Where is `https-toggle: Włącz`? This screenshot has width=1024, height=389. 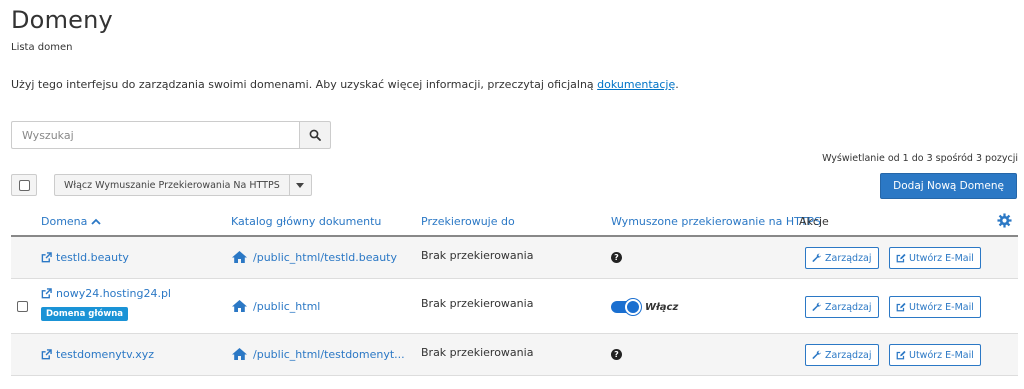 https-toggle: Włącz is located at coordinates (645, 307).